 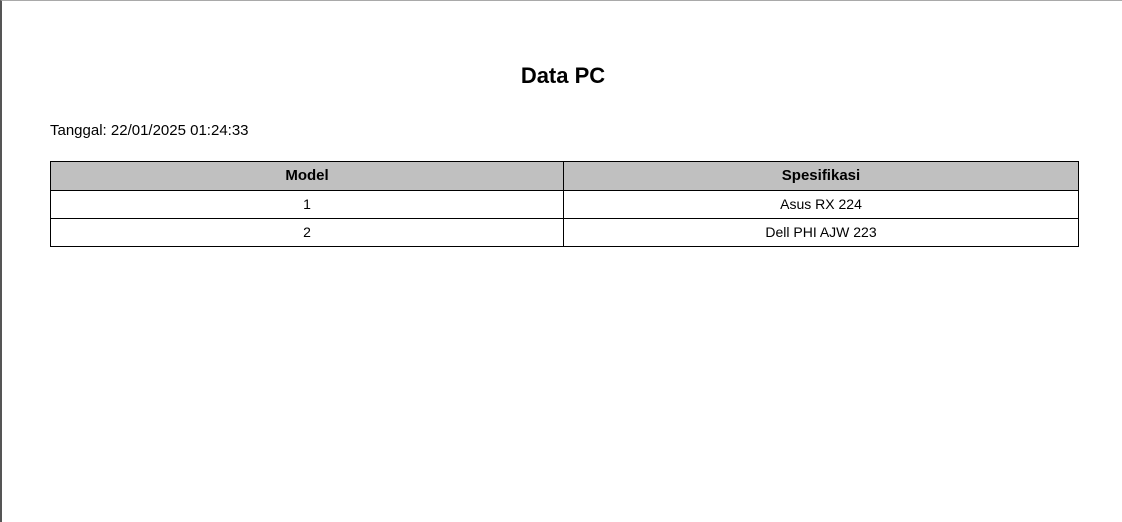 I want to click on table-row: 2 Dell PHI AJW 223, so click(x=564, y=232).